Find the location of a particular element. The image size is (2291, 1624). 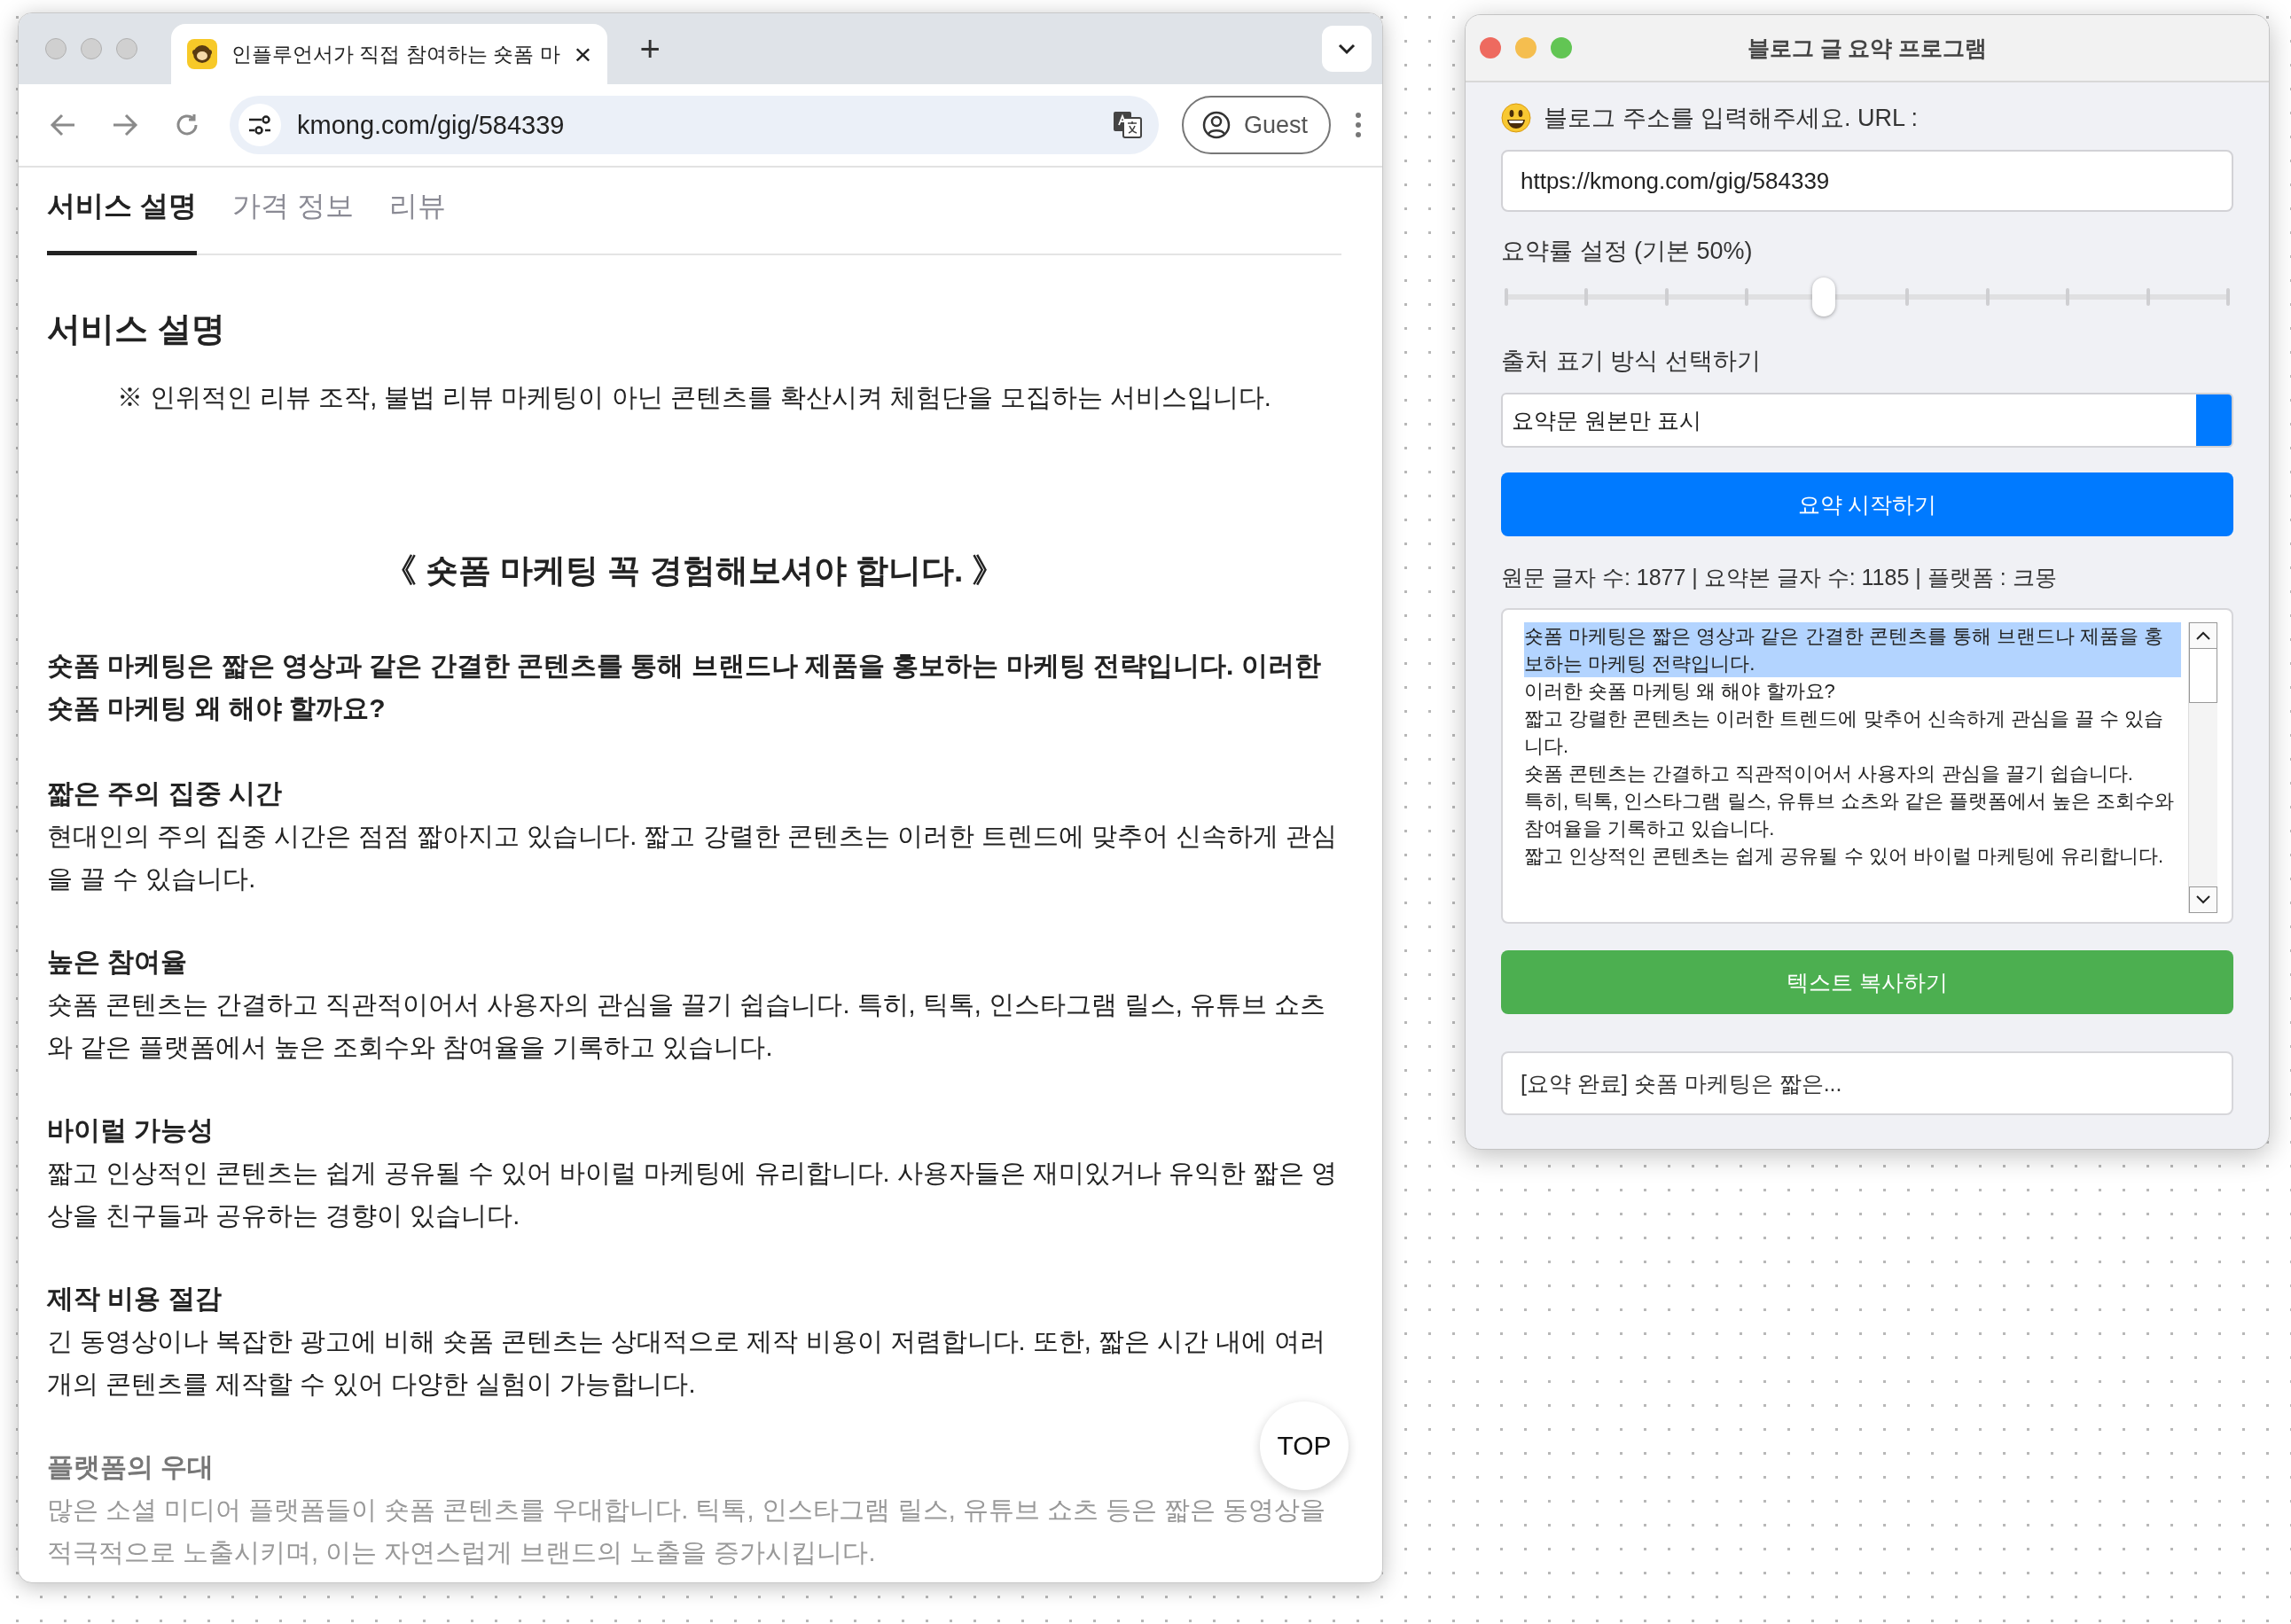

subsection-heading: 제작 비용 절감 is located at coordinates (134, 1299).